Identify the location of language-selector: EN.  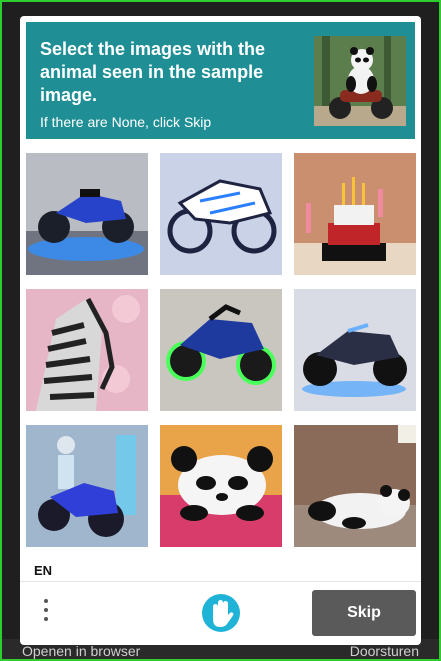
(43, 570).